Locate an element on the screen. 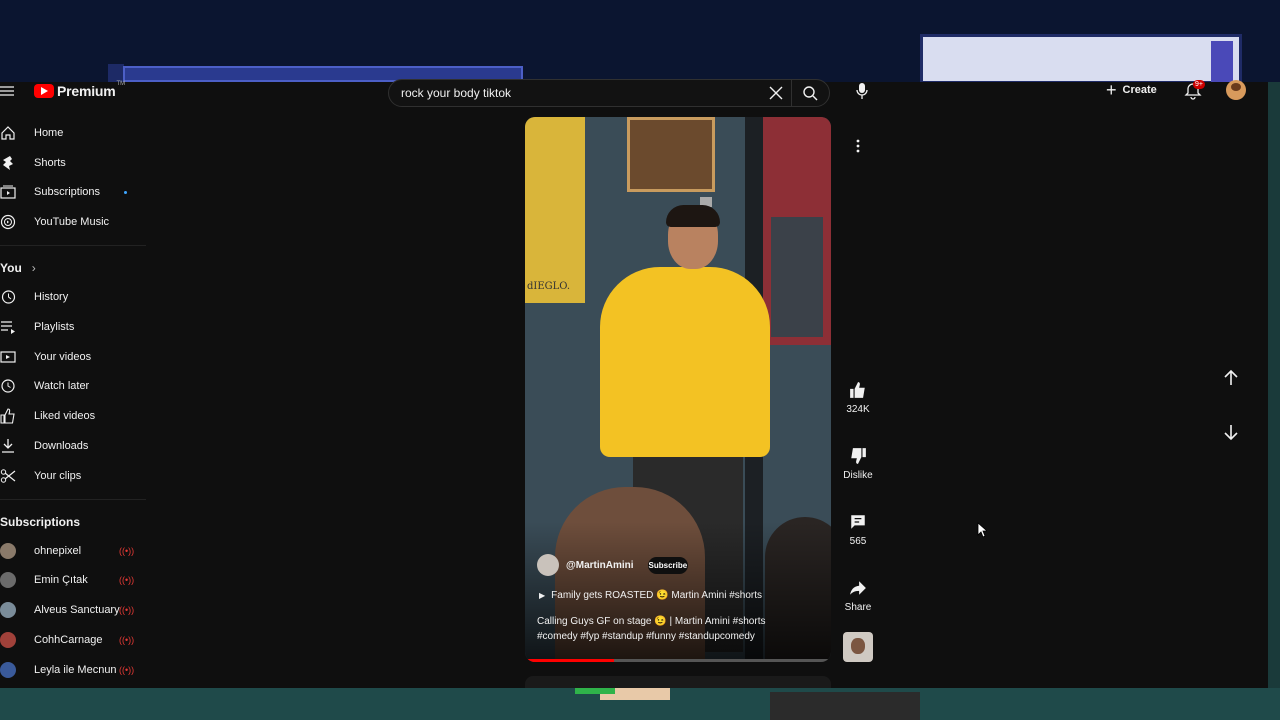 The height and width of the screenshot is (720, 1280). like-button: 324K is located at coordinates (858, 405).